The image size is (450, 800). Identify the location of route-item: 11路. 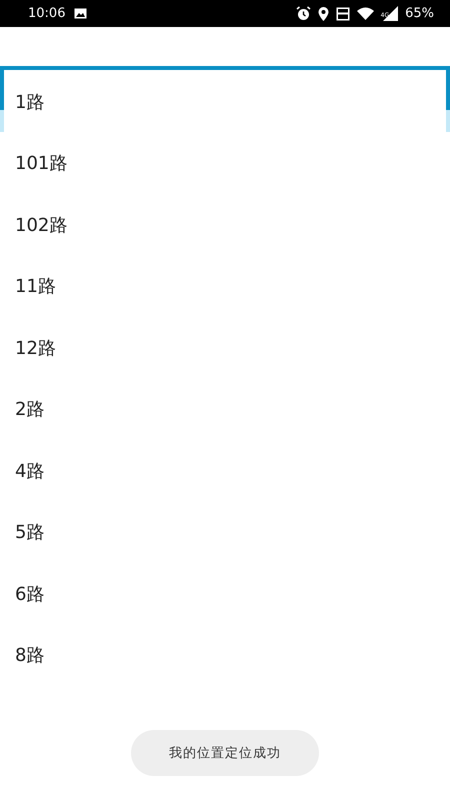
(35, 286).